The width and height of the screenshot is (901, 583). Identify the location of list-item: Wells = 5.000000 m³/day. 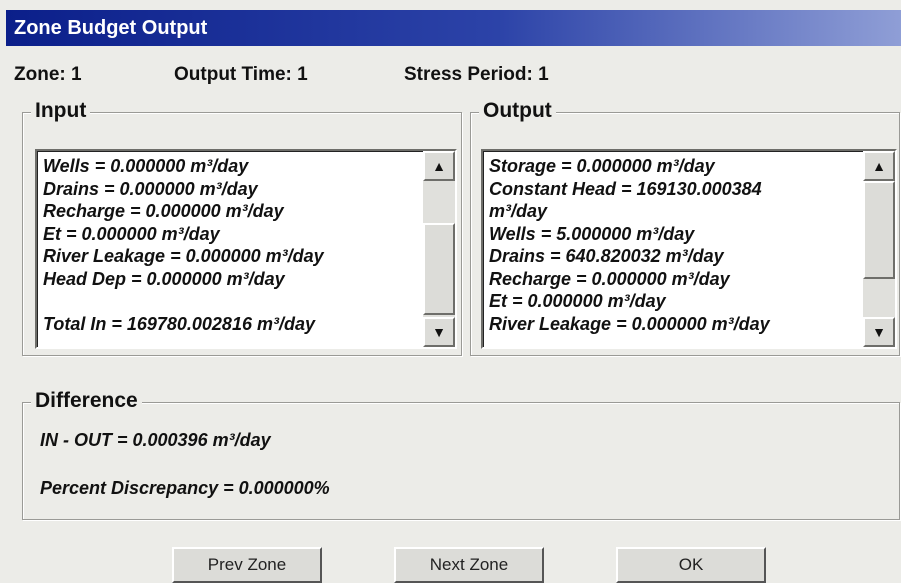
(592, 233).